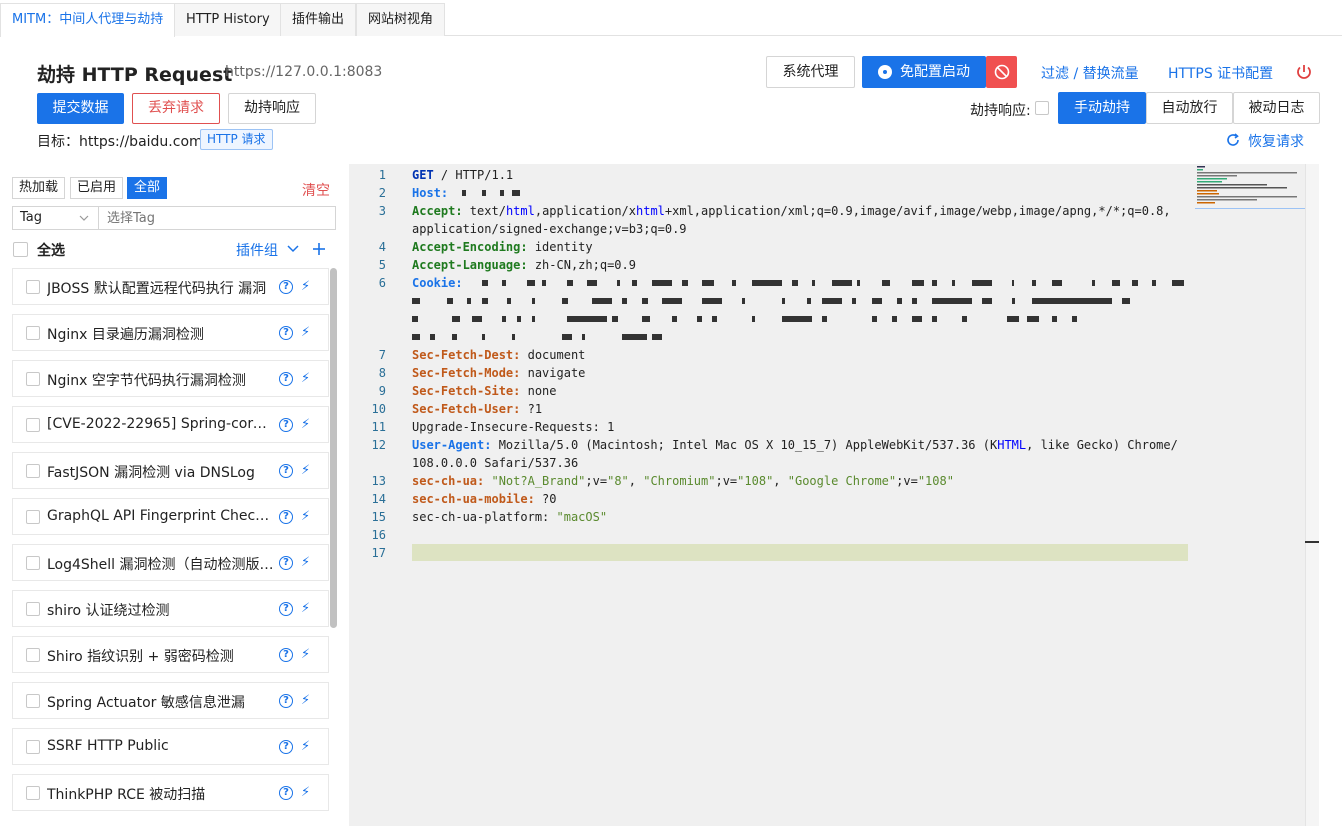 This screenshot has width=1342, height=830. Describe the element at coordinates (216, 218) in the screenshot. I see `tag-search-input` at that location.